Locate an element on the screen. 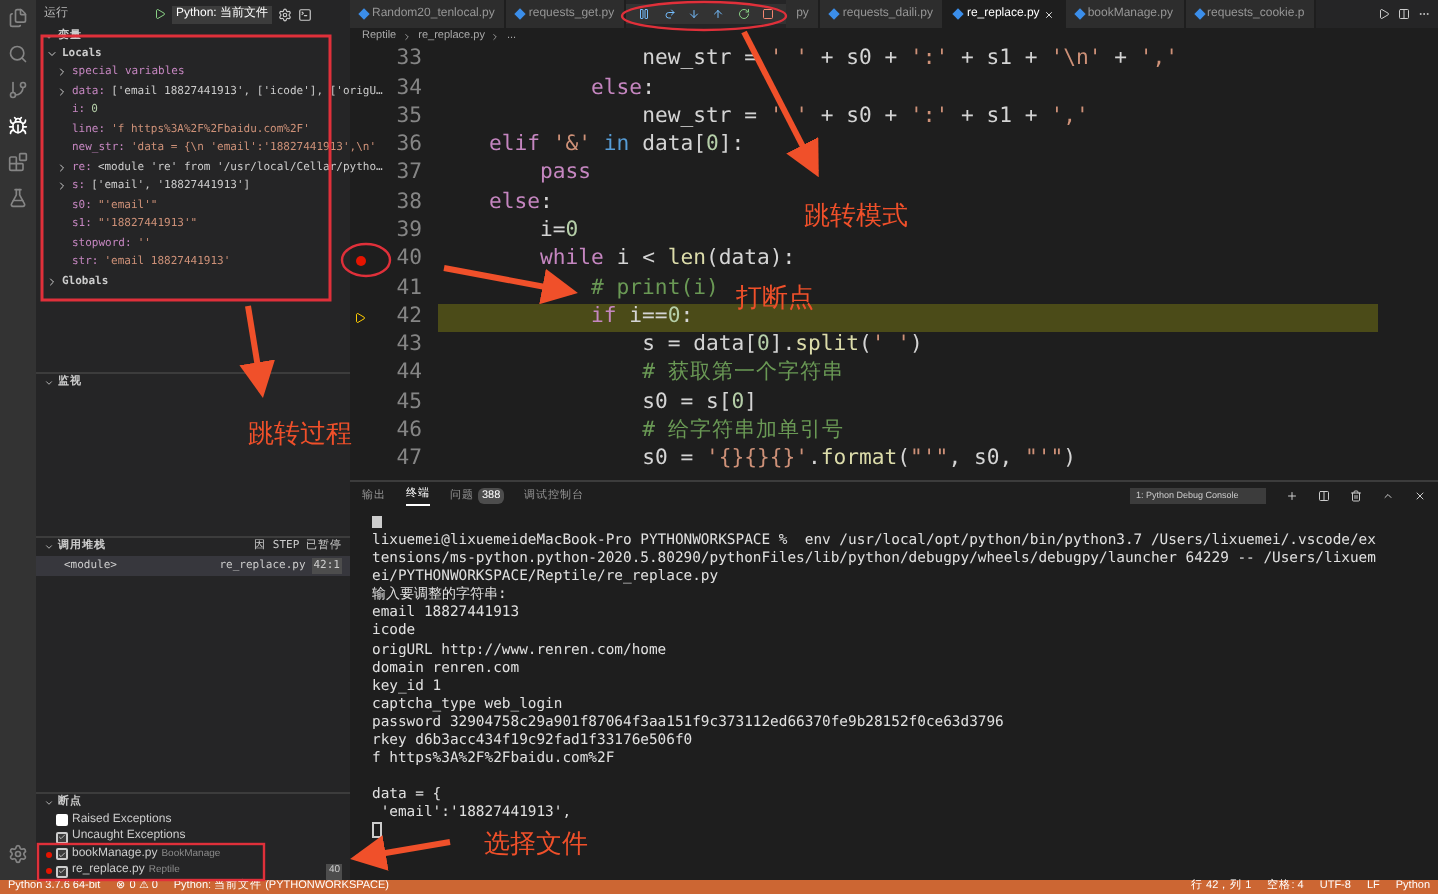  line-number: 45 is located at coordinates (408, 402).